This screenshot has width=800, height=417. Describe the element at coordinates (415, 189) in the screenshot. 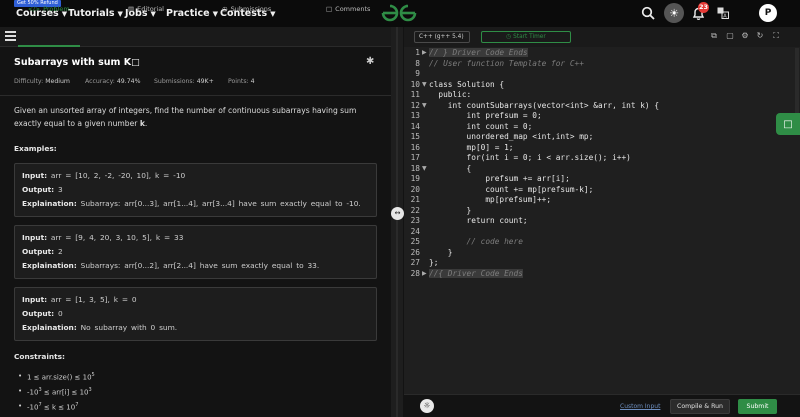

I see `line-number: 20` at that location.